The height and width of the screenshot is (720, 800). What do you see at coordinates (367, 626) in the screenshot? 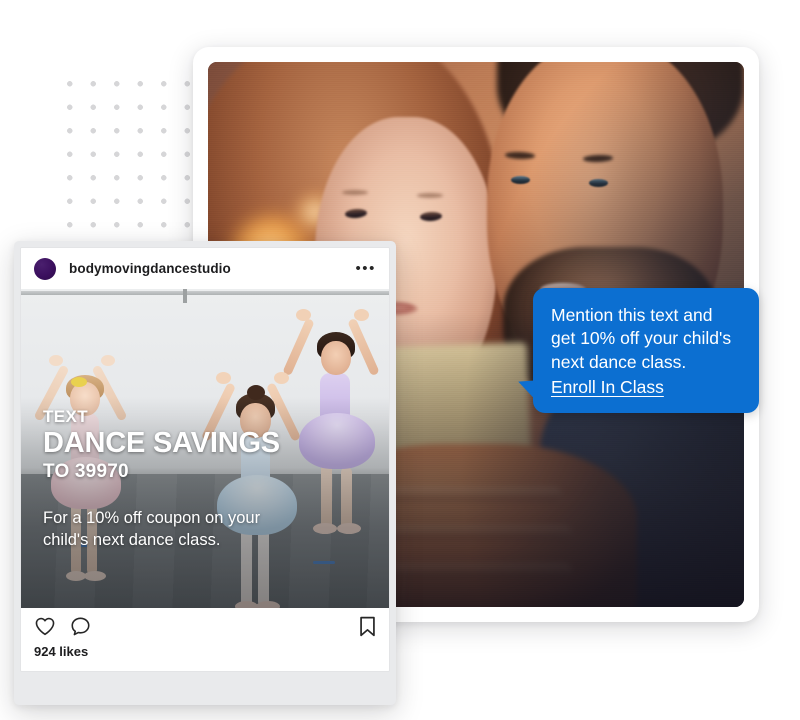
I see `bookmark-icon` at bounding box center [367, 626].